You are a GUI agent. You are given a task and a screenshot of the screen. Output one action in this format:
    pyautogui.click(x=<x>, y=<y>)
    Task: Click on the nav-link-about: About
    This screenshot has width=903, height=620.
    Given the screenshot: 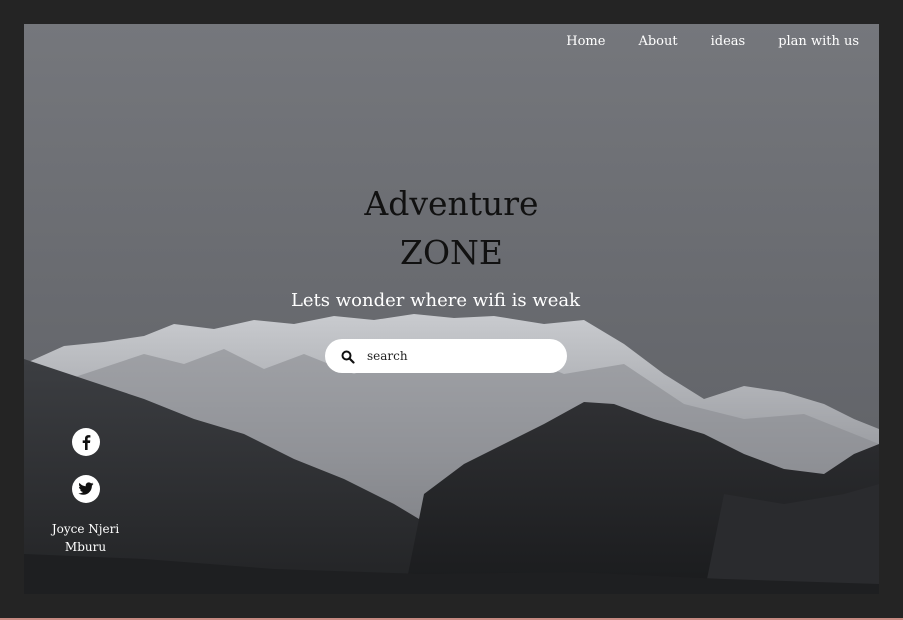 What is the action you would take?
    pyautogui.click(x=657, y=41)
    